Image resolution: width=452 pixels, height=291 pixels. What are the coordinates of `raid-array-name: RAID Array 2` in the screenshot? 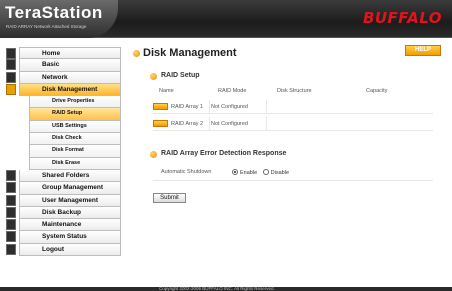 It's located at (187, 123).